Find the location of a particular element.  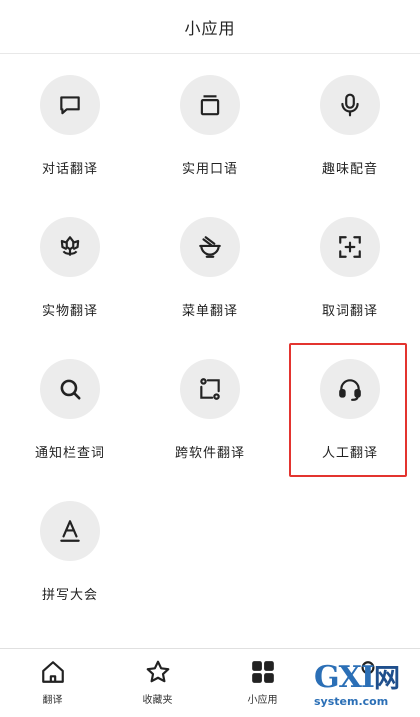

app-tile-word-capture: 取词翻译 is located at coordinates (350, 267).